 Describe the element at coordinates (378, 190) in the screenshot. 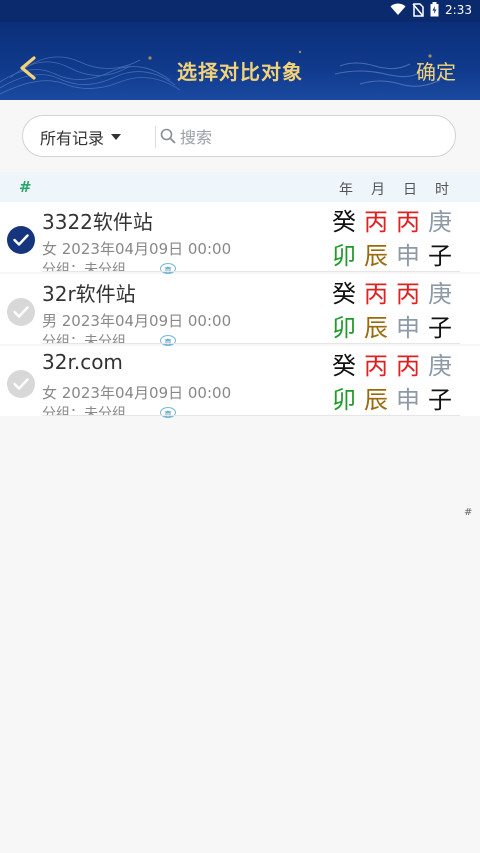

I see `column-month: 月` at that location.